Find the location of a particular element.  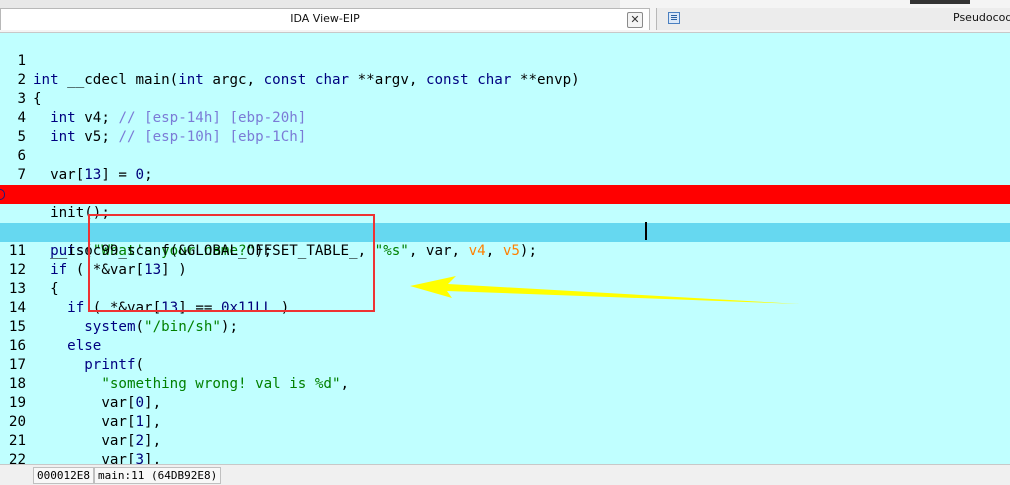

status-address: 000012E8 is located at coordinates (63, 475).